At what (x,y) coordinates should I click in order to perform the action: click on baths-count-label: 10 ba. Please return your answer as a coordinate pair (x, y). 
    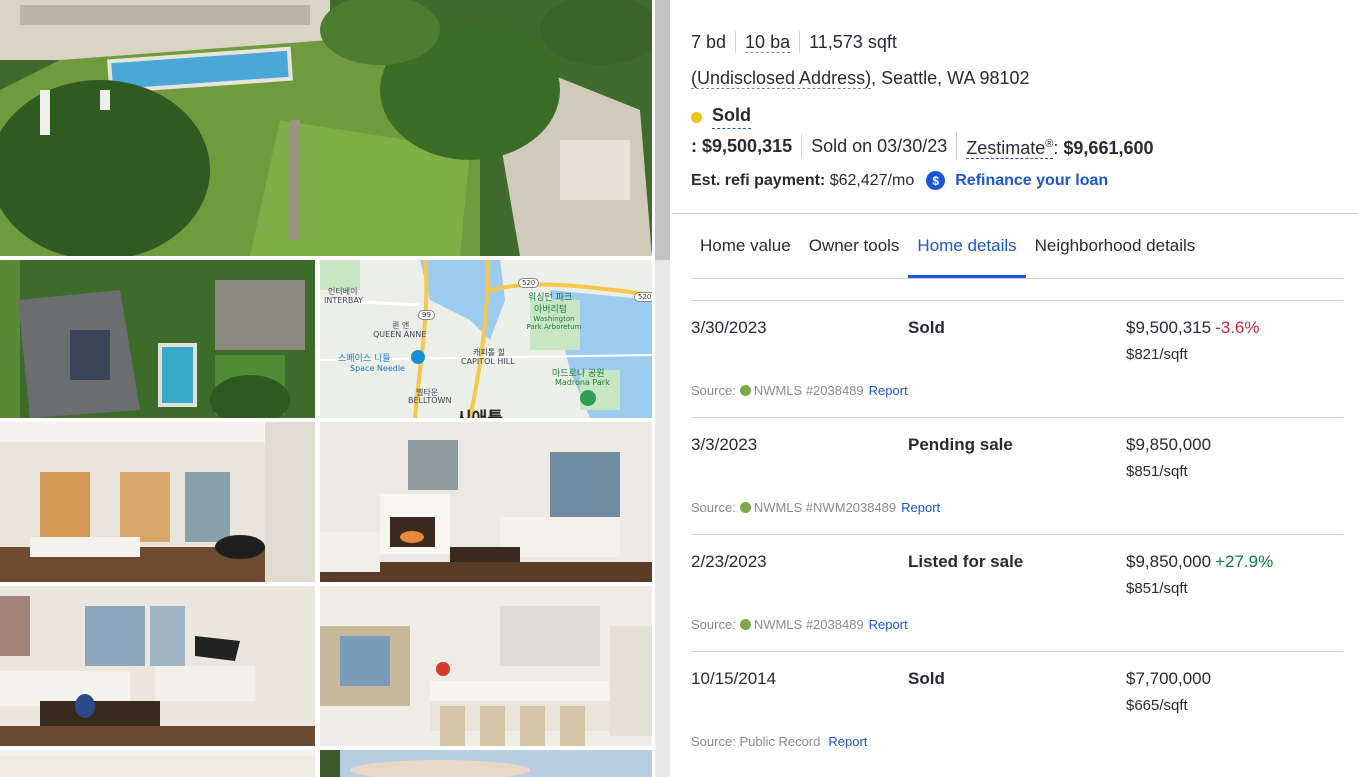
    Looking at the image, I should click on (768, 42).